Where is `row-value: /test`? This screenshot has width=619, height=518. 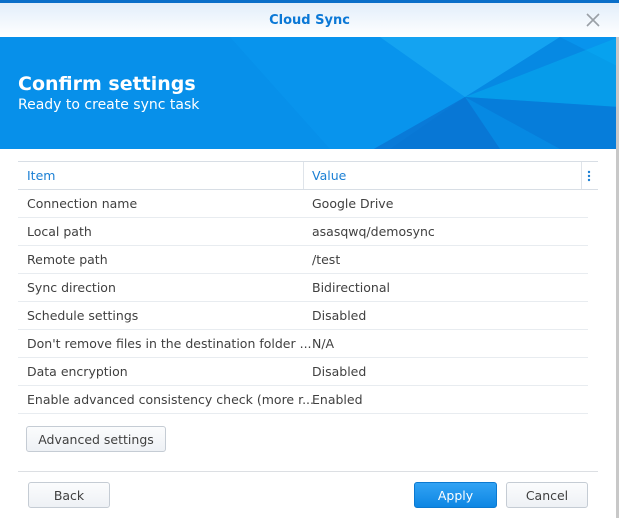
row-value: /test is located at coordinates (326, 259).